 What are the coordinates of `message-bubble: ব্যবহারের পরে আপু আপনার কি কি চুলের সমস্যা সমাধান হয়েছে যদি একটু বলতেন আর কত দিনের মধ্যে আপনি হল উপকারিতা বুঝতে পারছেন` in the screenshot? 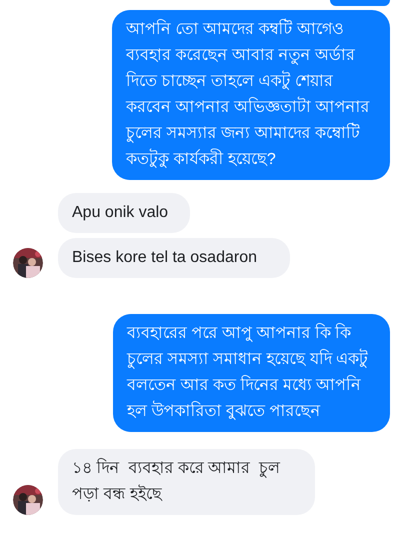 It's located at (251, 373).